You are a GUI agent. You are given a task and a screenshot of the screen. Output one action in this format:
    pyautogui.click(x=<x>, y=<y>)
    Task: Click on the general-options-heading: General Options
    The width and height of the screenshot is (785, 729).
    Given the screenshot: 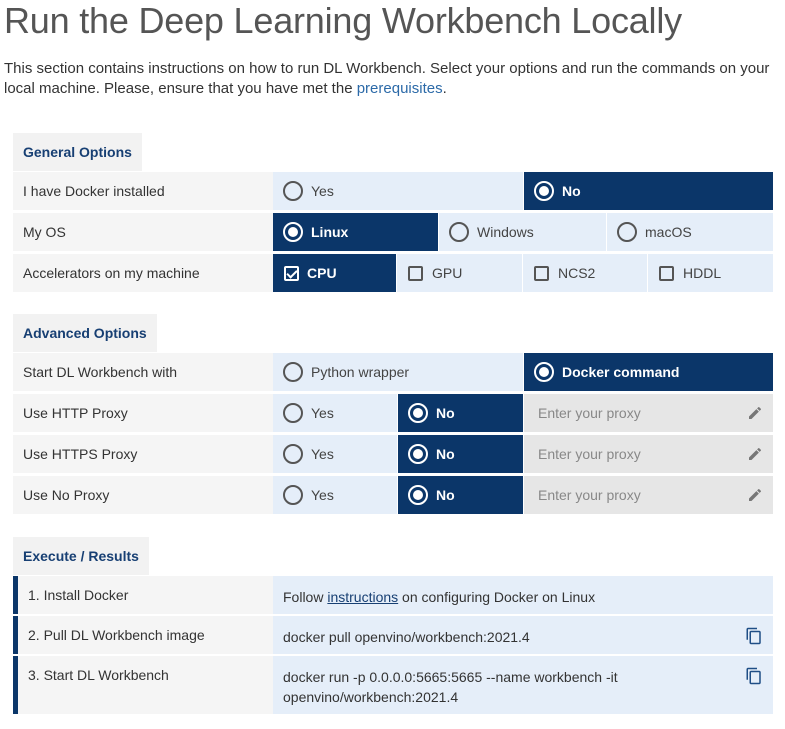 What is the action you would take?
    pyautogui.click(x=77, y=152)
    